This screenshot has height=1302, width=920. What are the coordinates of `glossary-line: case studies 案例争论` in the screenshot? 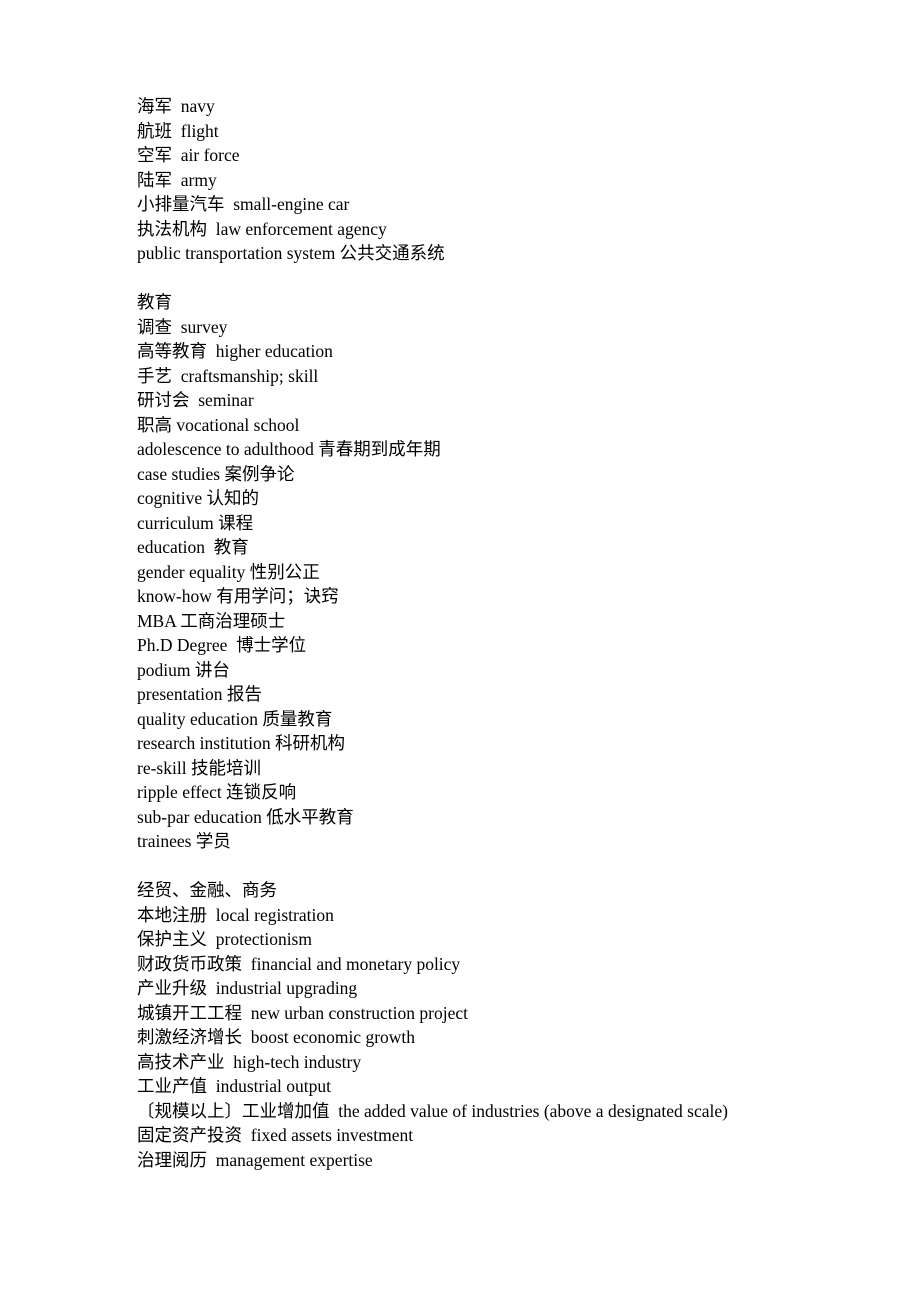 It's located at (216, 473).